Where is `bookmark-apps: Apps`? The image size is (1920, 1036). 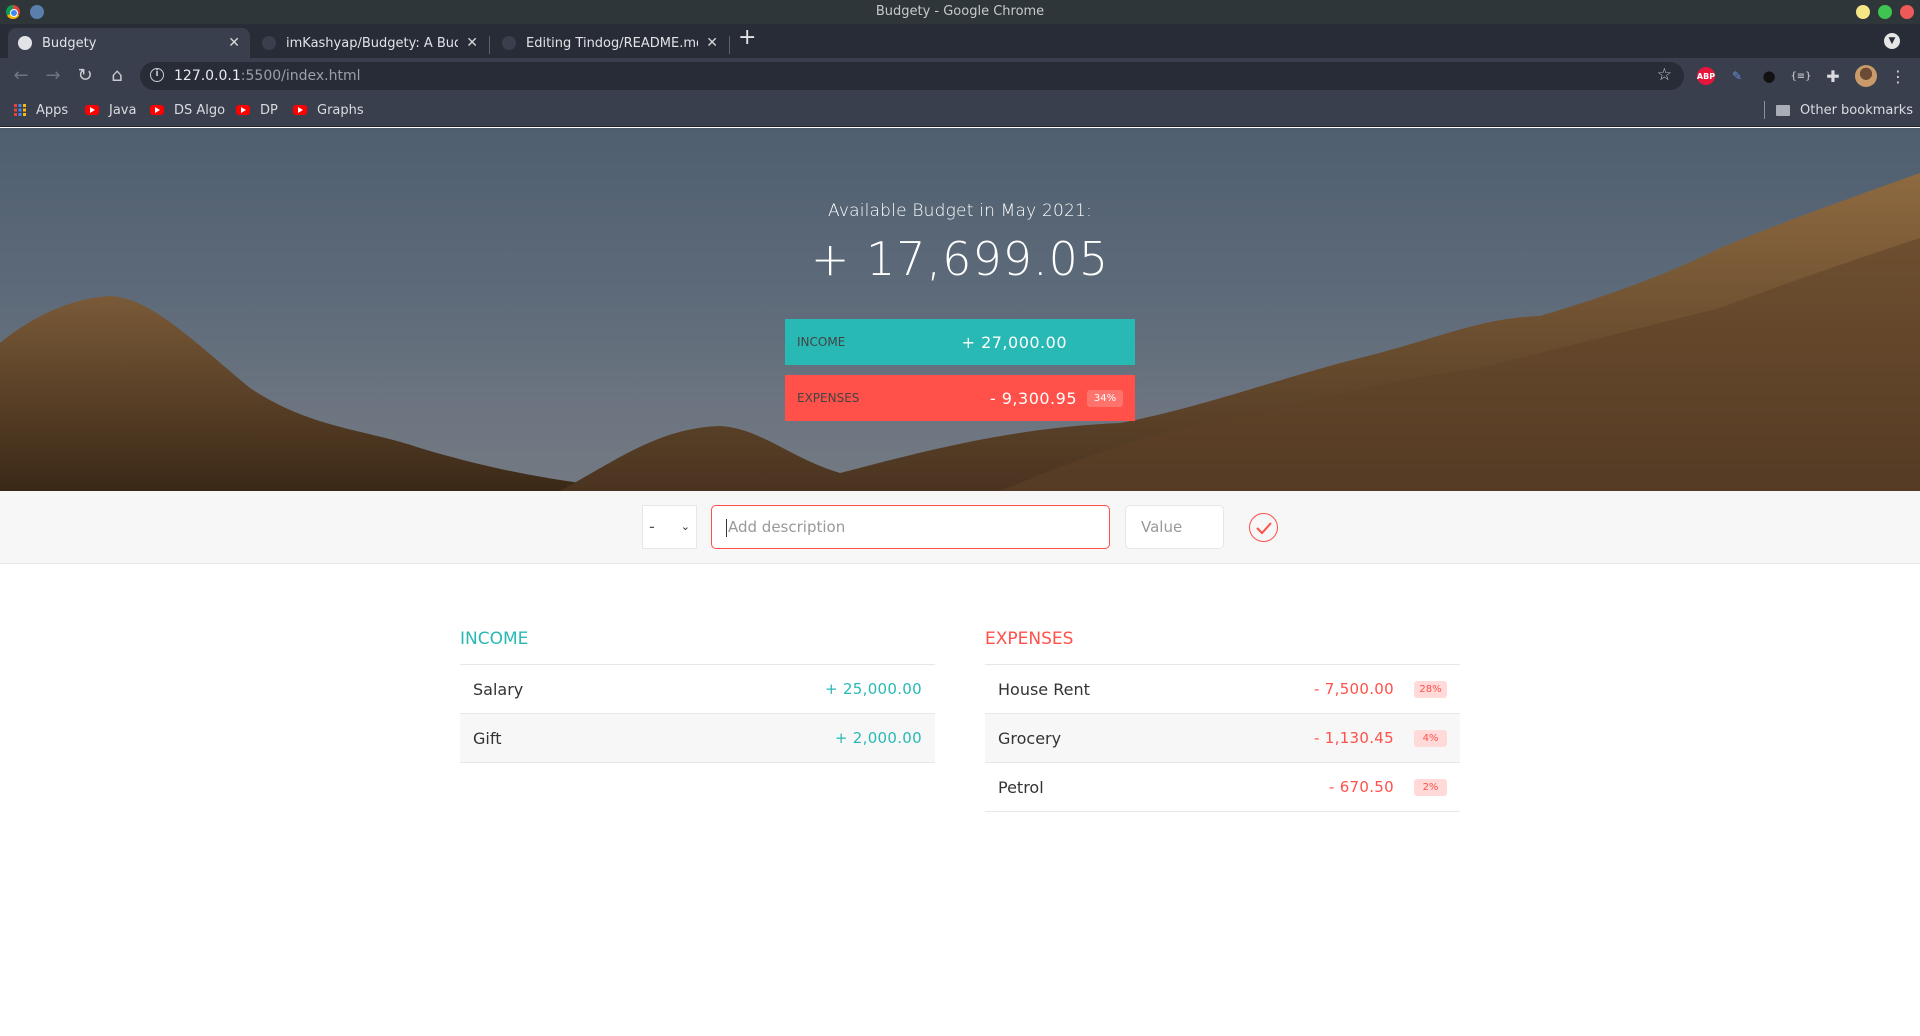 bookmark-apps: Apps is located at coordinates (41, 110).